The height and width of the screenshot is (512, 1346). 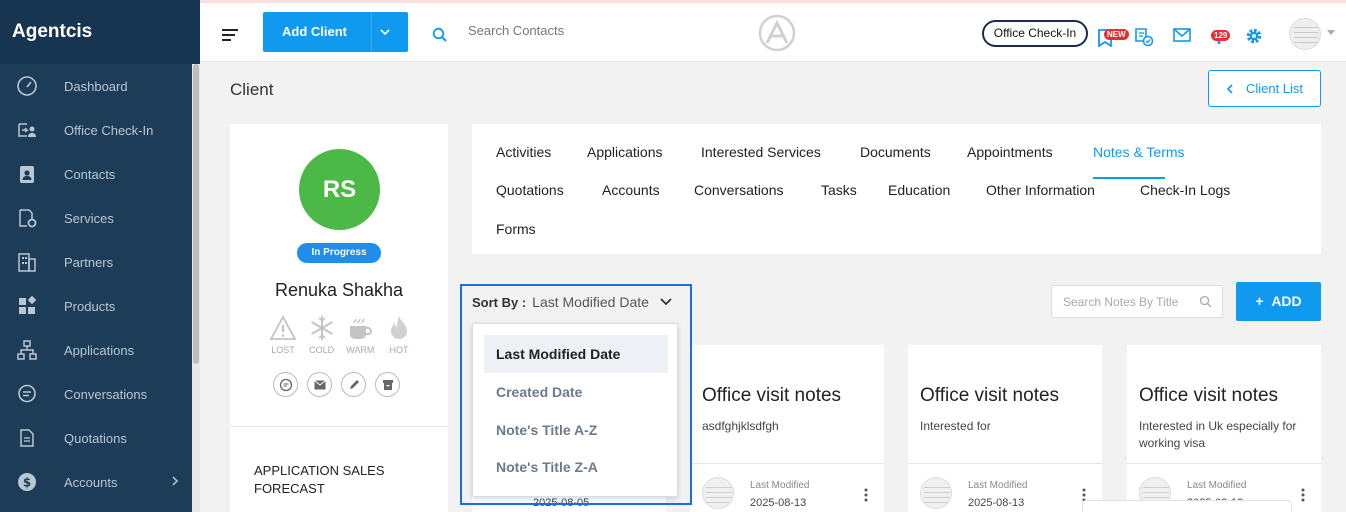 What do you see at coordinates (360, 334) in the screenshot?
I see `temp-warm: WARM` at bounding box center [360, 334].